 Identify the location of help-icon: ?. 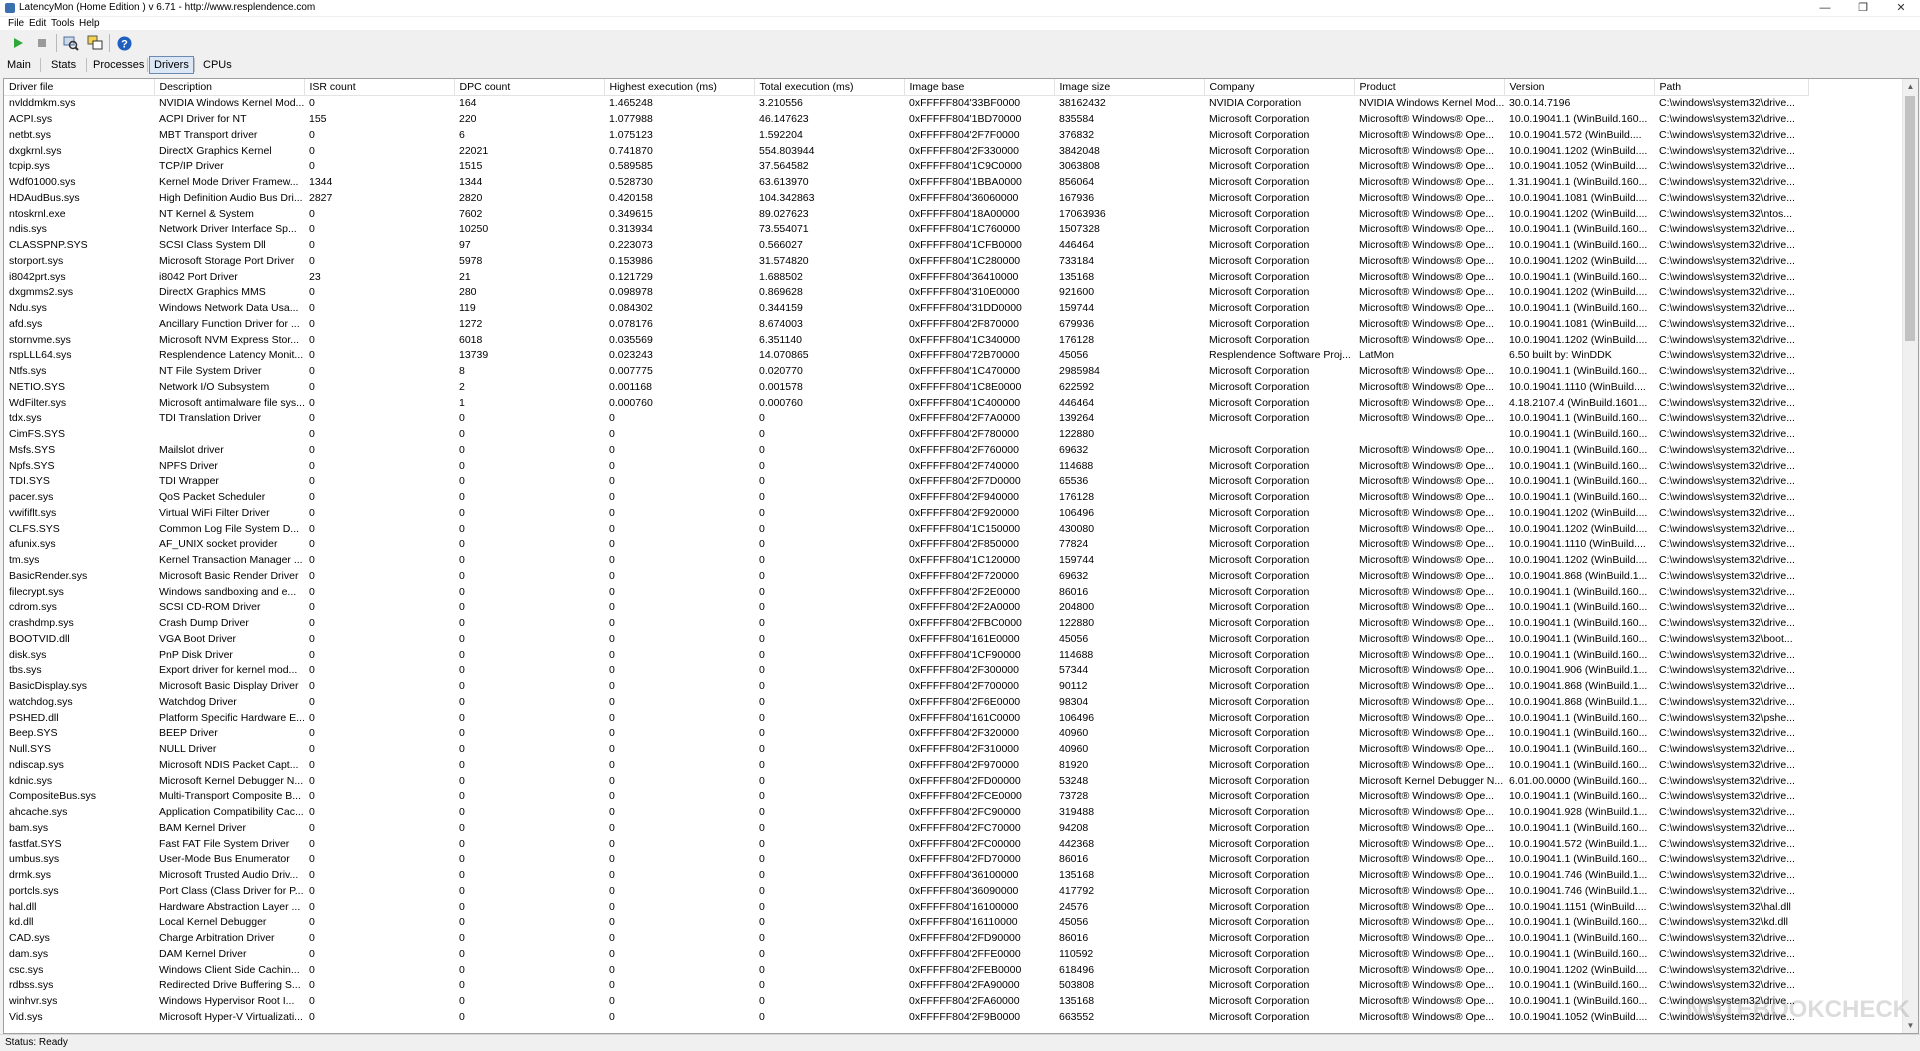
(124, 43).